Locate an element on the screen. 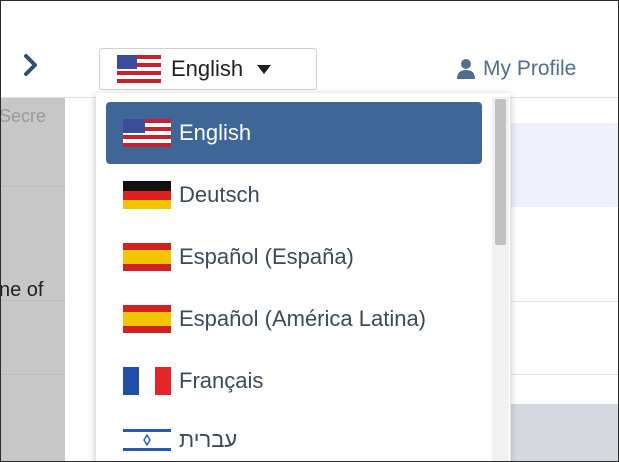  background-text: Secre is located at coordinates (23, 116).